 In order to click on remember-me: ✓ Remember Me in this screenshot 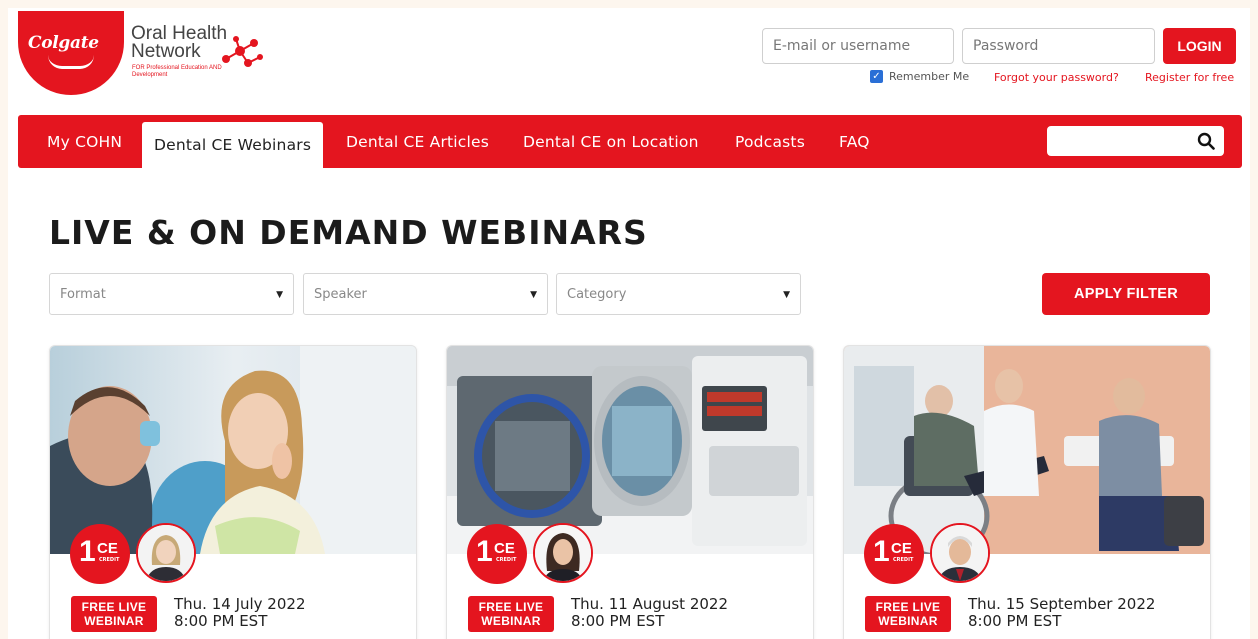, I will do `click(919, 76)`.